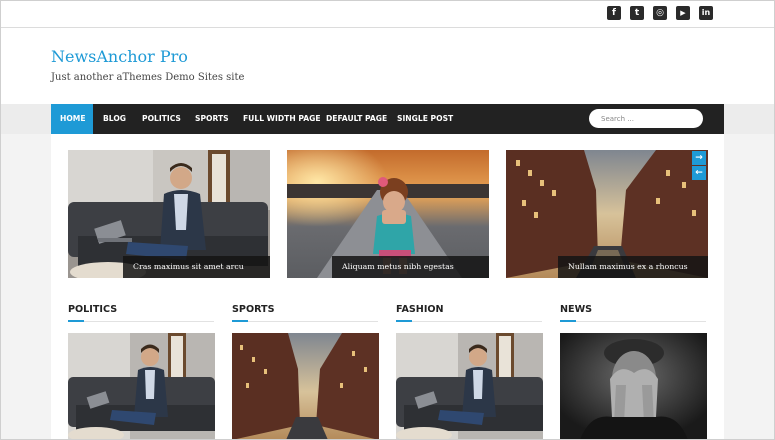  Describe the element at coordinates (646, 118) in the screenshot. I see `search-input` at that location.